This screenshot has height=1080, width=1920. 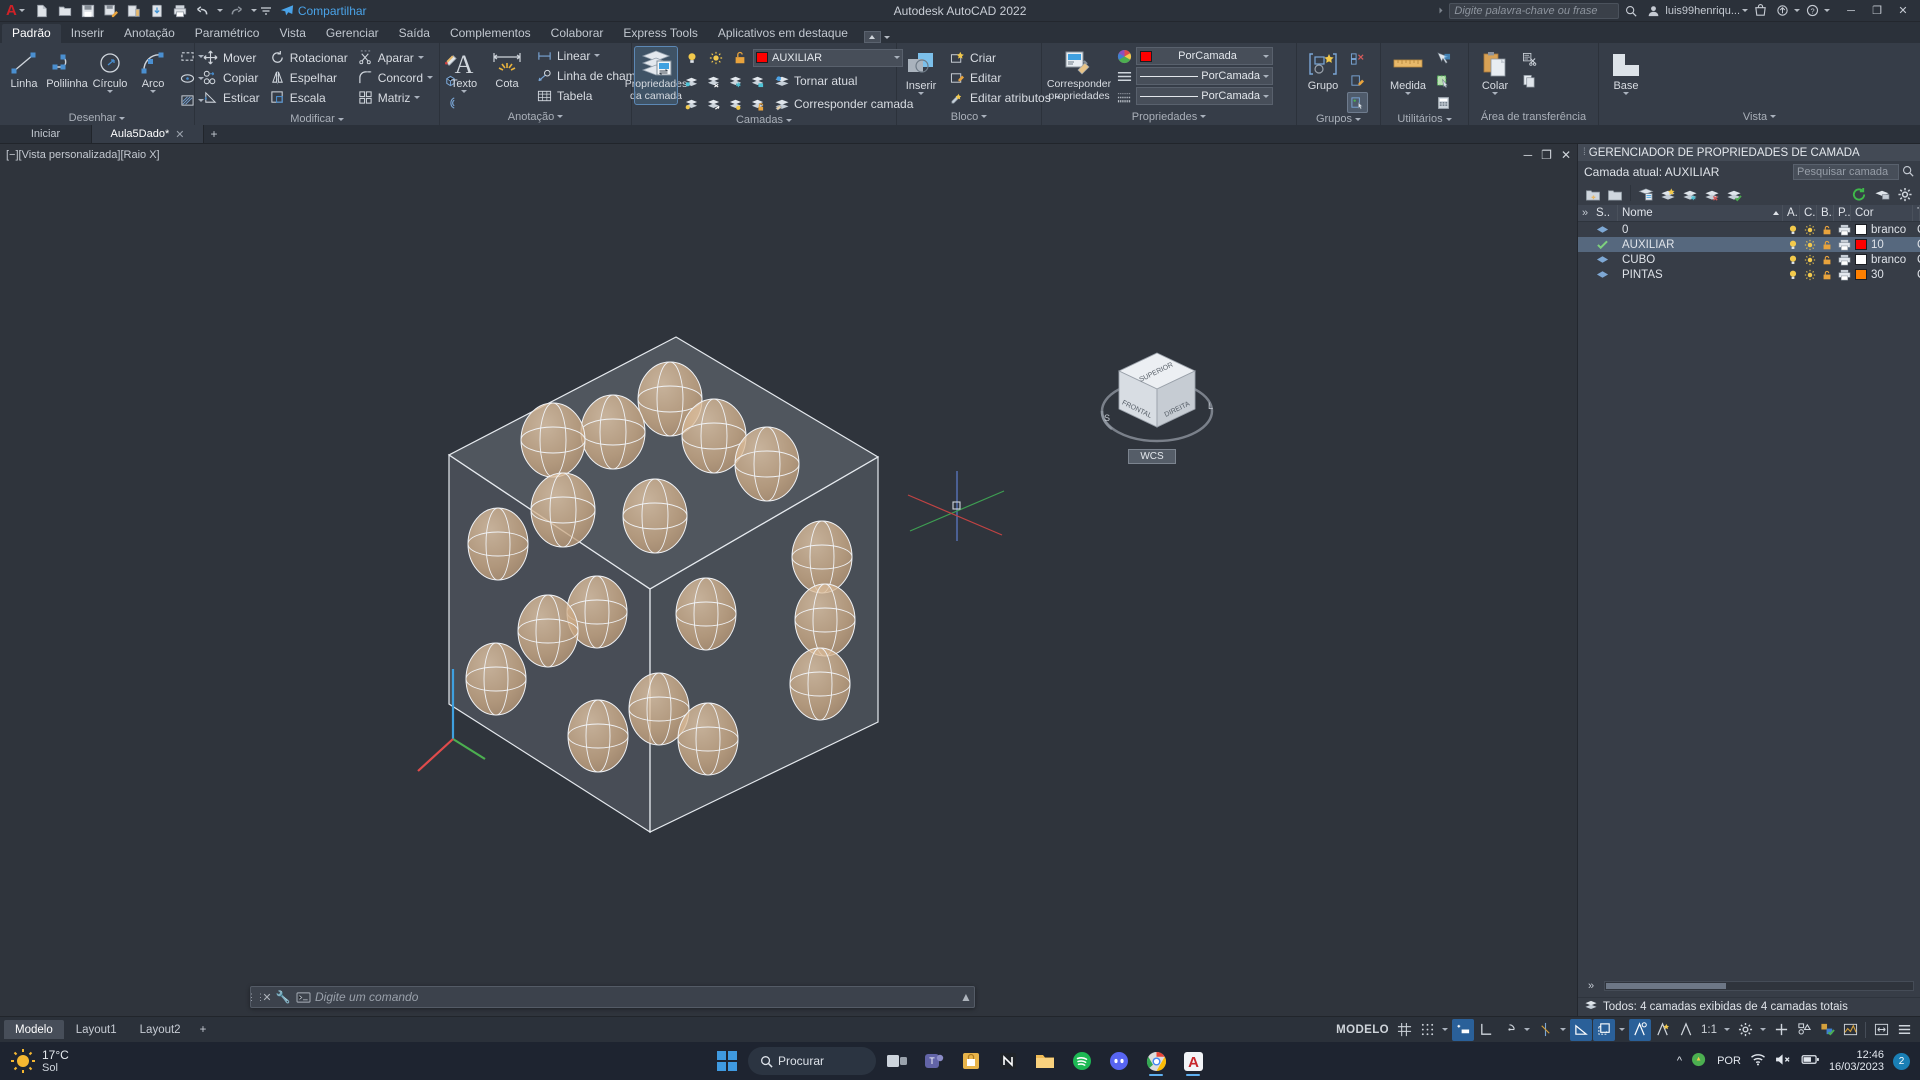 I want to click on delete-layer-icon, so click(x=1646, y=194).